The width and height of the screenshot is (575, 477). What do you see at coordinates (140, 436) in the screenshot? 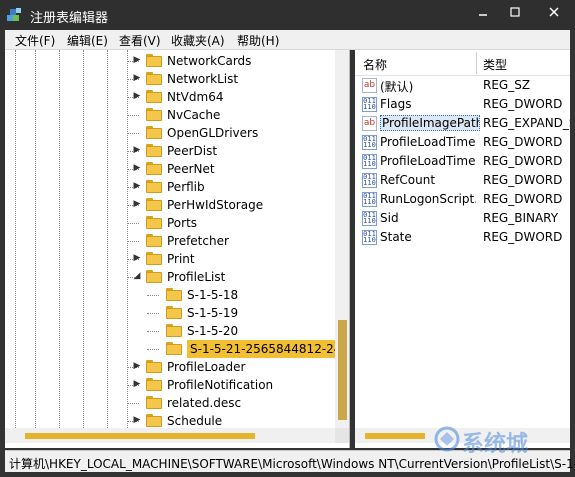
I see `tree-horizontal-scroll-thumb` at bounding box center [140, 436].